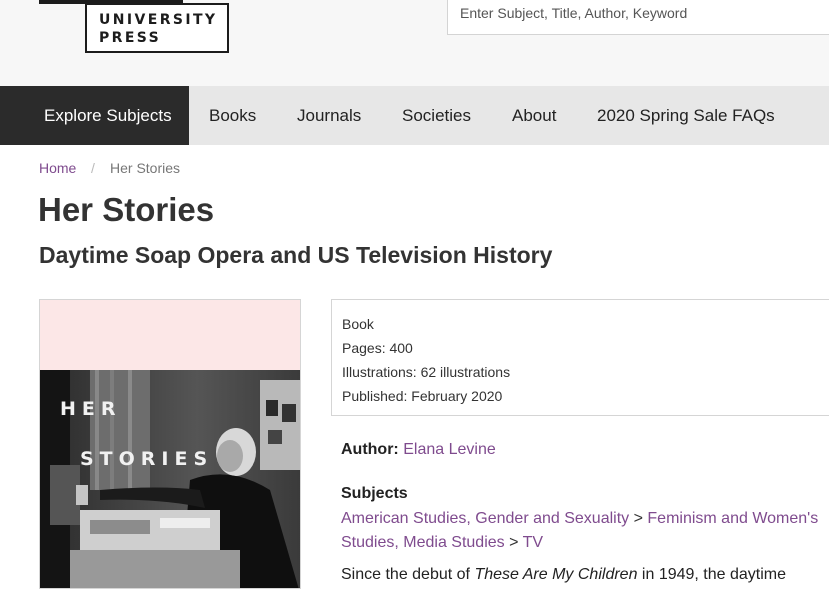 This screenshot has width=829, height=589. I want to click on description-text-2: in 1949, the daytime, so click(712, 574).